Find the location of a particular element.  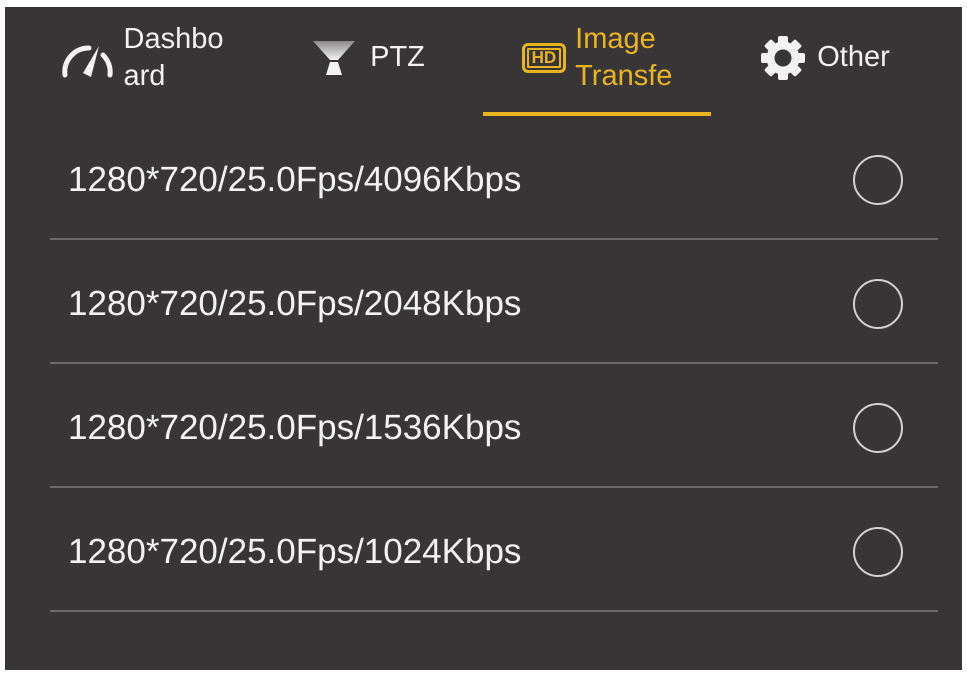

option-label: 1280*720/25.0Fps/1024Kbps is located at coordinates (295, 552).